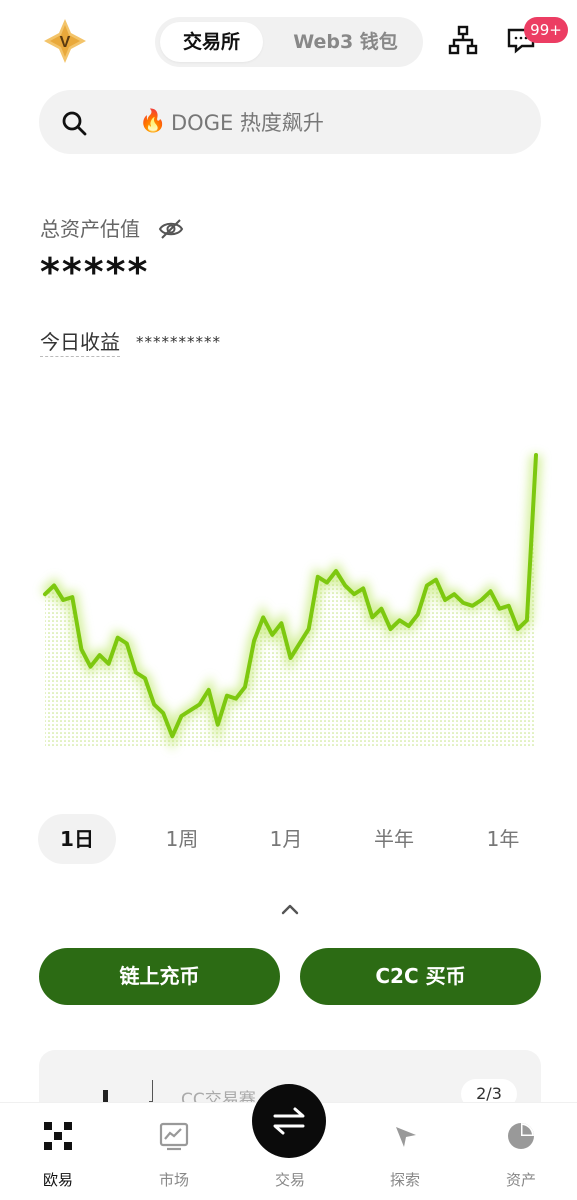 The width and height of the screenshot is (577, 1200). What do you see at coordinates (289, 1180) in the screenshot?
I see `nav-label: 交易` at bounding box center [289, 1180].